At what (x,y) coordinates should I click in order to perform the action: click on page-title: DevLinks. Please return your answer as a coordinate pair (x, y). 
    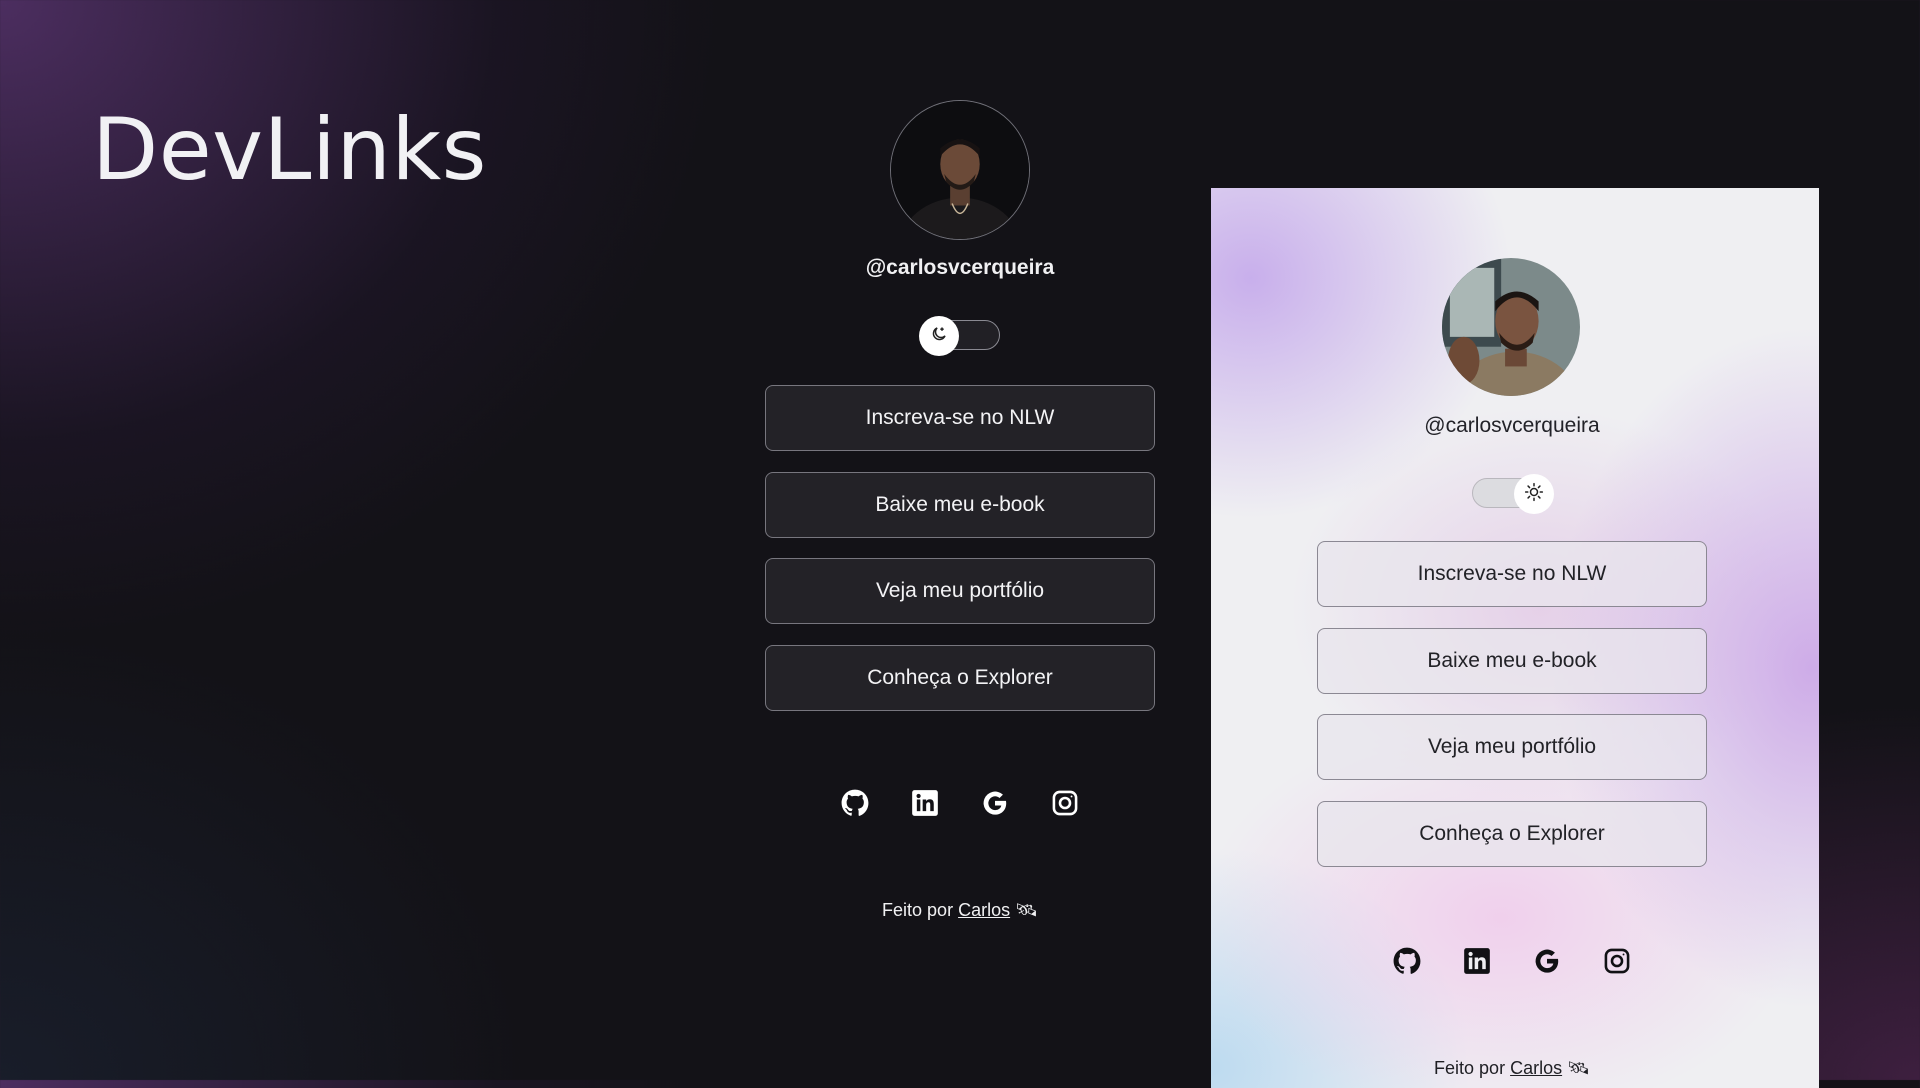
    Looking at the image, I should click on (289, 150).